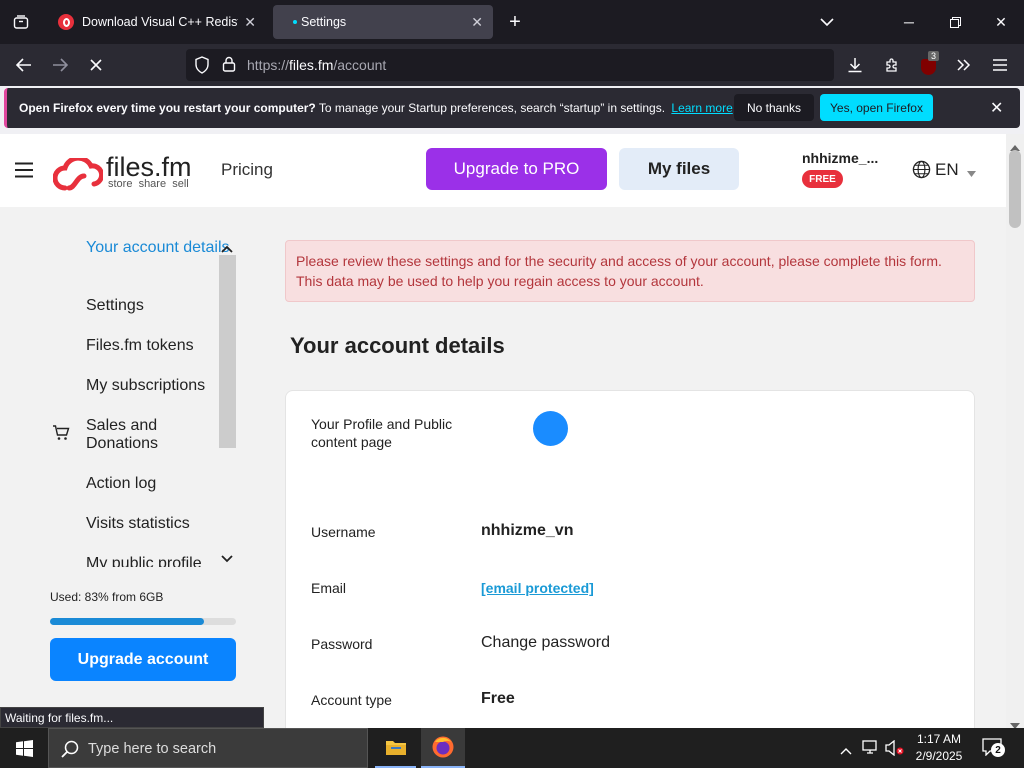  What do you see at coordinates (295, 22) in the screenshot?
I see `loading-dot-icon` at bounding box center [295, 22].